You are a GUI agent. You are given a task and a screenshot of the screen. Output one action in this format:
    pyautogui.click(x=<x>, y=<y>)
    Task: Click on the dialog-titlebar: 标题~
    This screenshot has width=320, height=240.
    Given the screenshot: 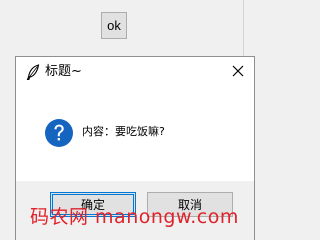 What is the action you would take?
    pyautogui.click(x=135, y=72)
    